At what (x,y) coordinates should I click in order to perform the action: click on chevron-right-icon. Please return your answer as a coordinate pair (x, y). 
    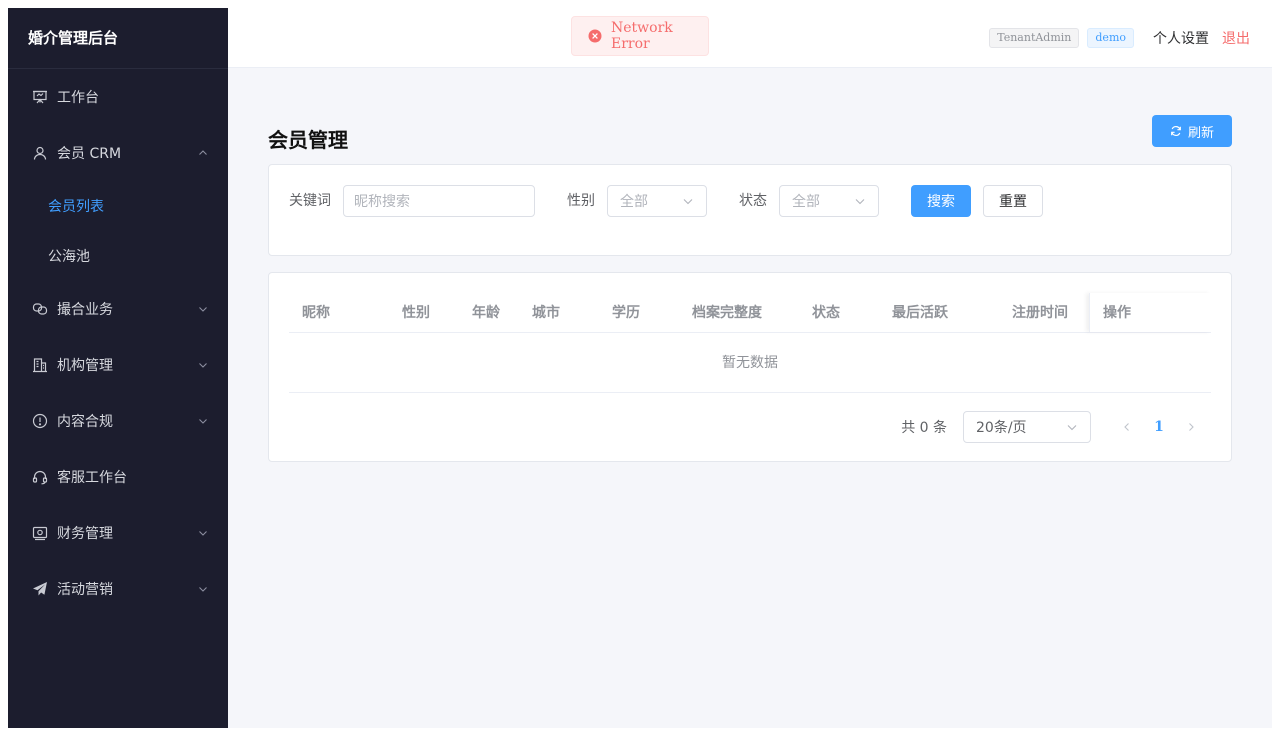
    Looking at the image, I should click on (1191, 427).